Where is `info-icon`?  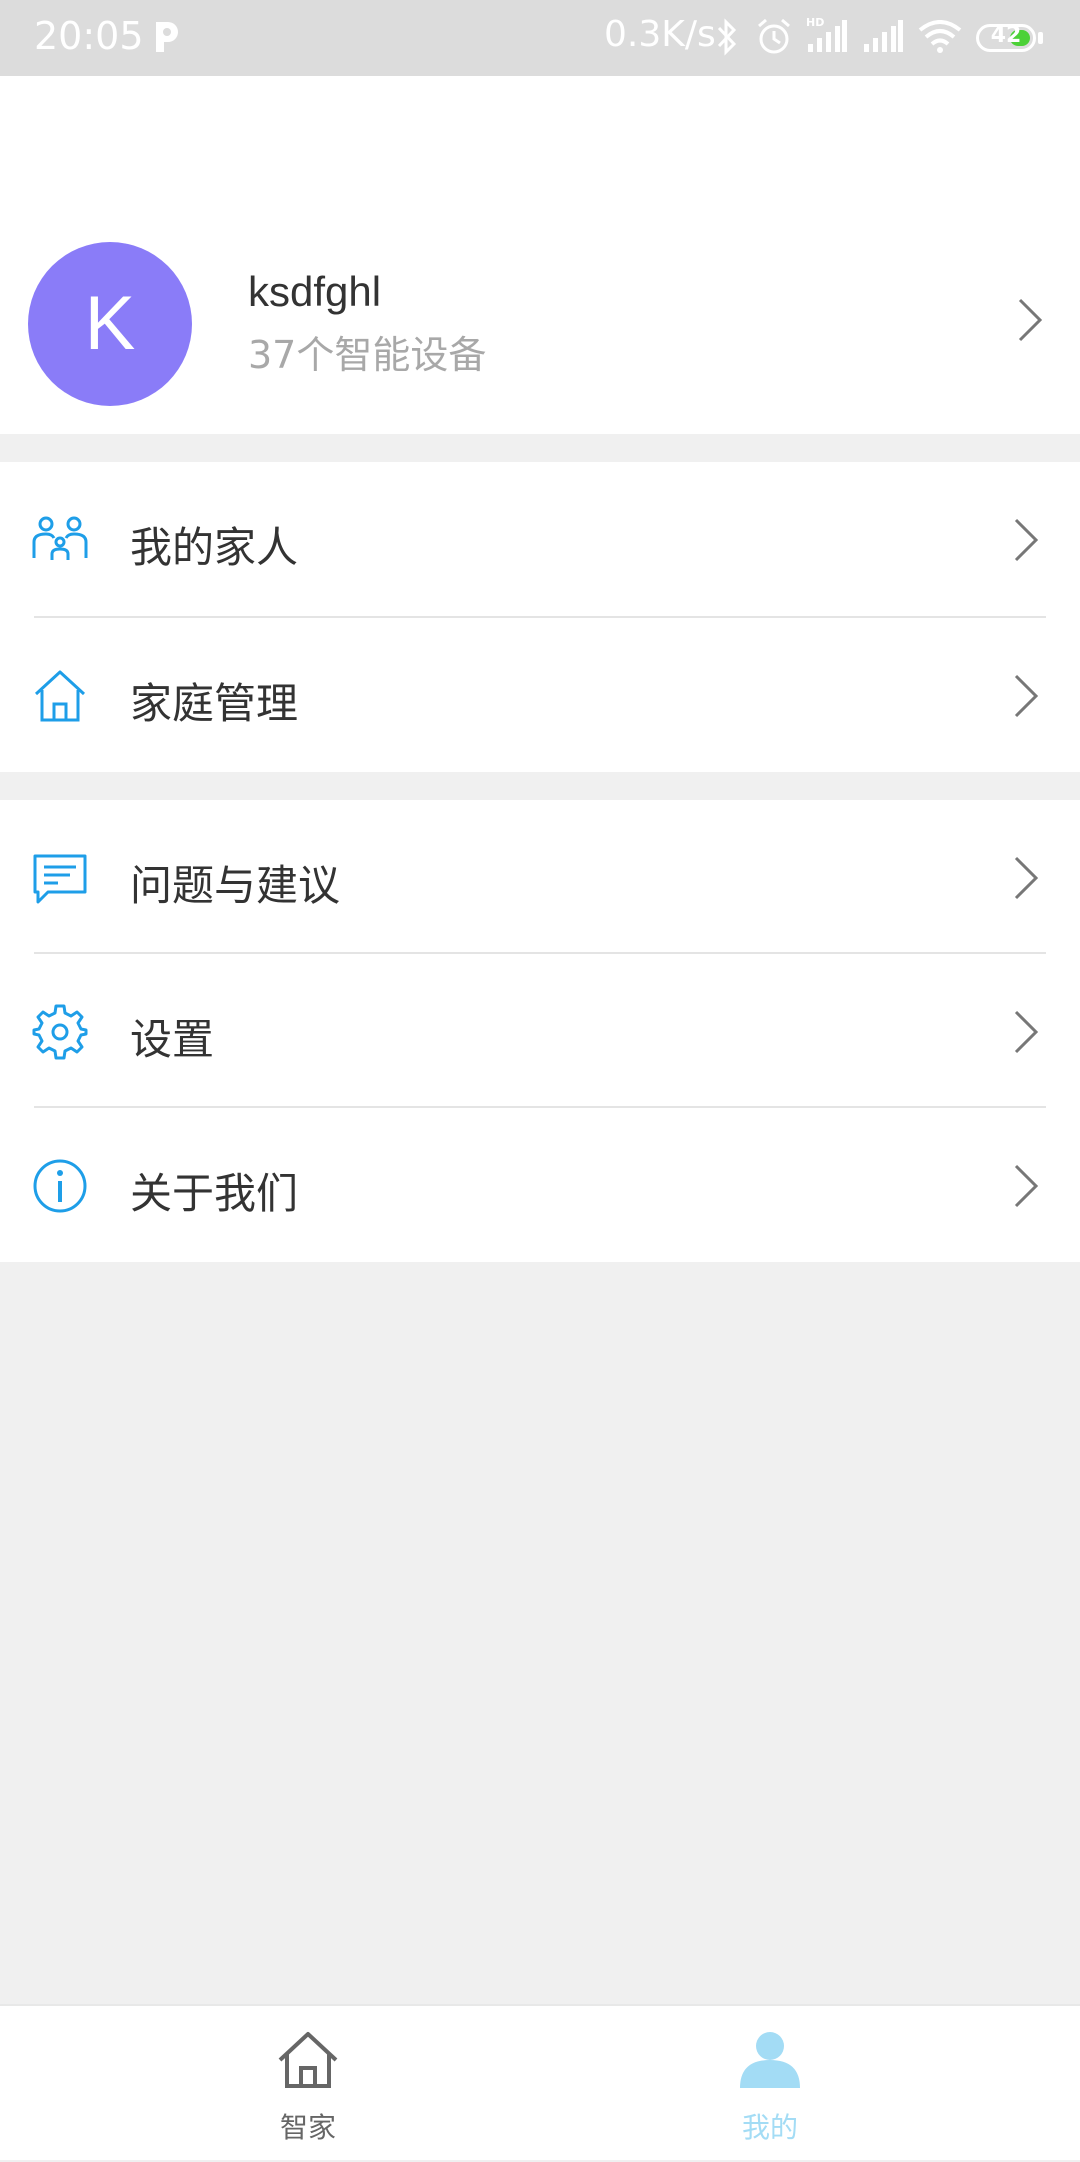
info-icon is located at coordinates (60, 1186).